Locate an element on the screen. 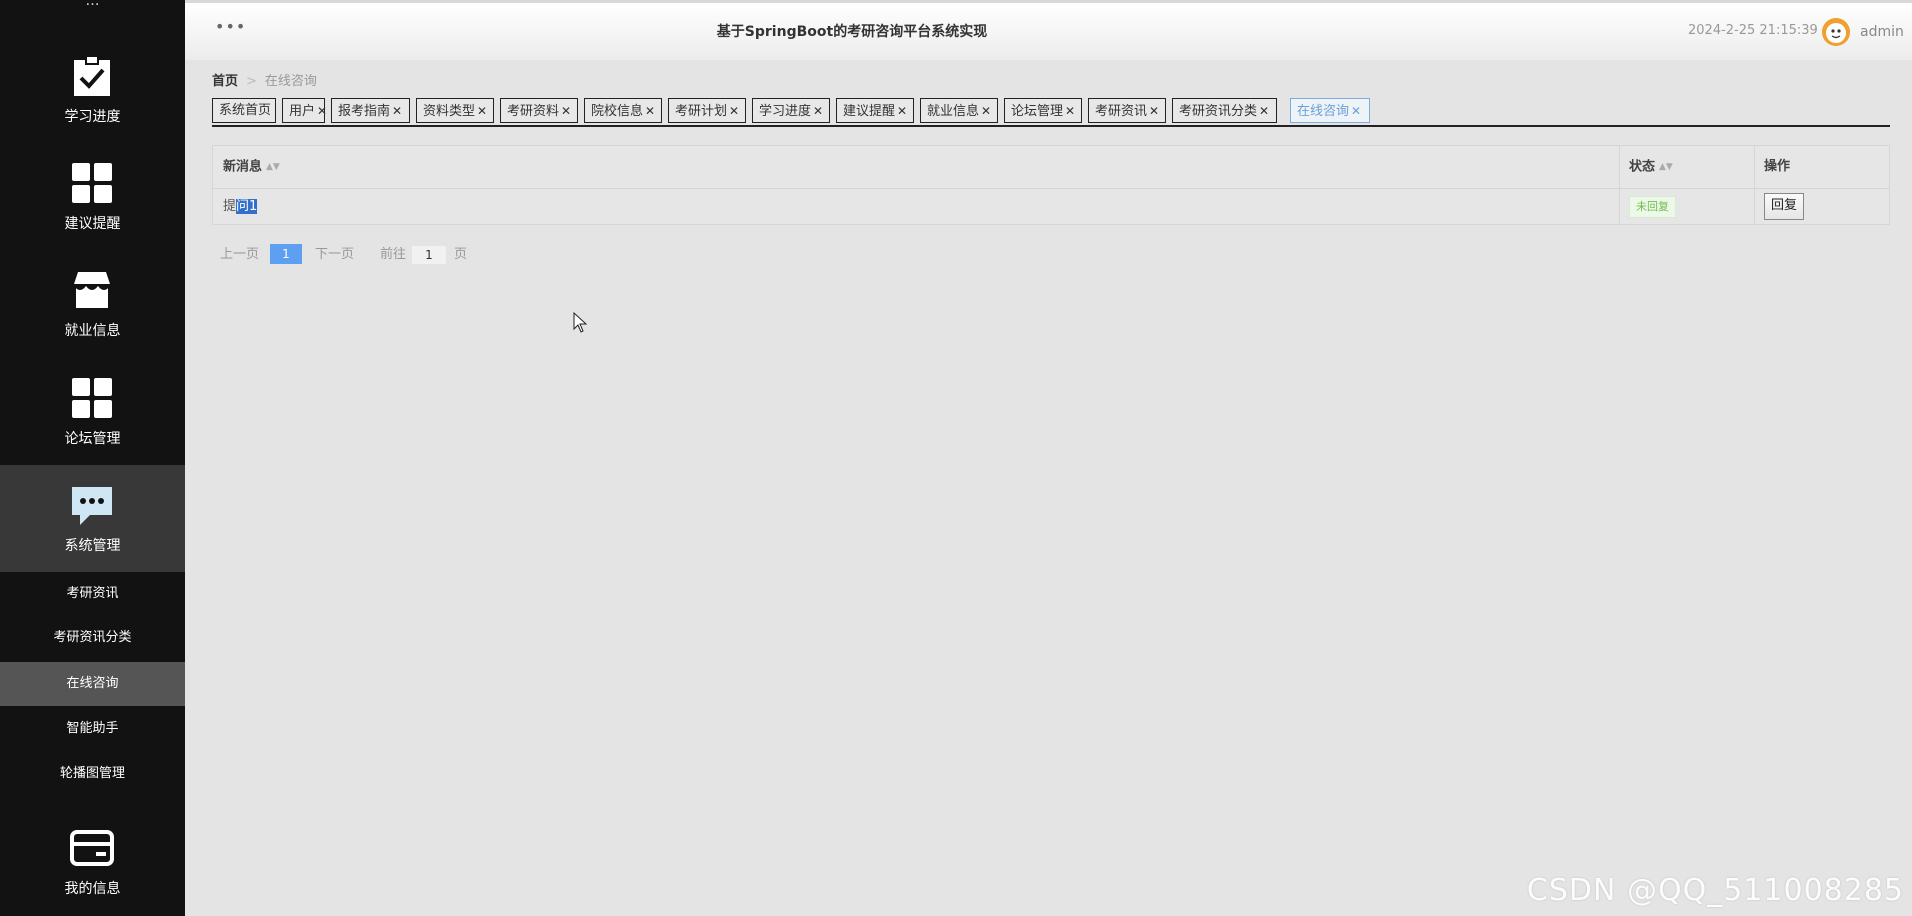 The height and width of the screenshot is (916, 1912). sidebar-item-suggestion-reminder: 建议提醒 is located at coordinates (92, 196).